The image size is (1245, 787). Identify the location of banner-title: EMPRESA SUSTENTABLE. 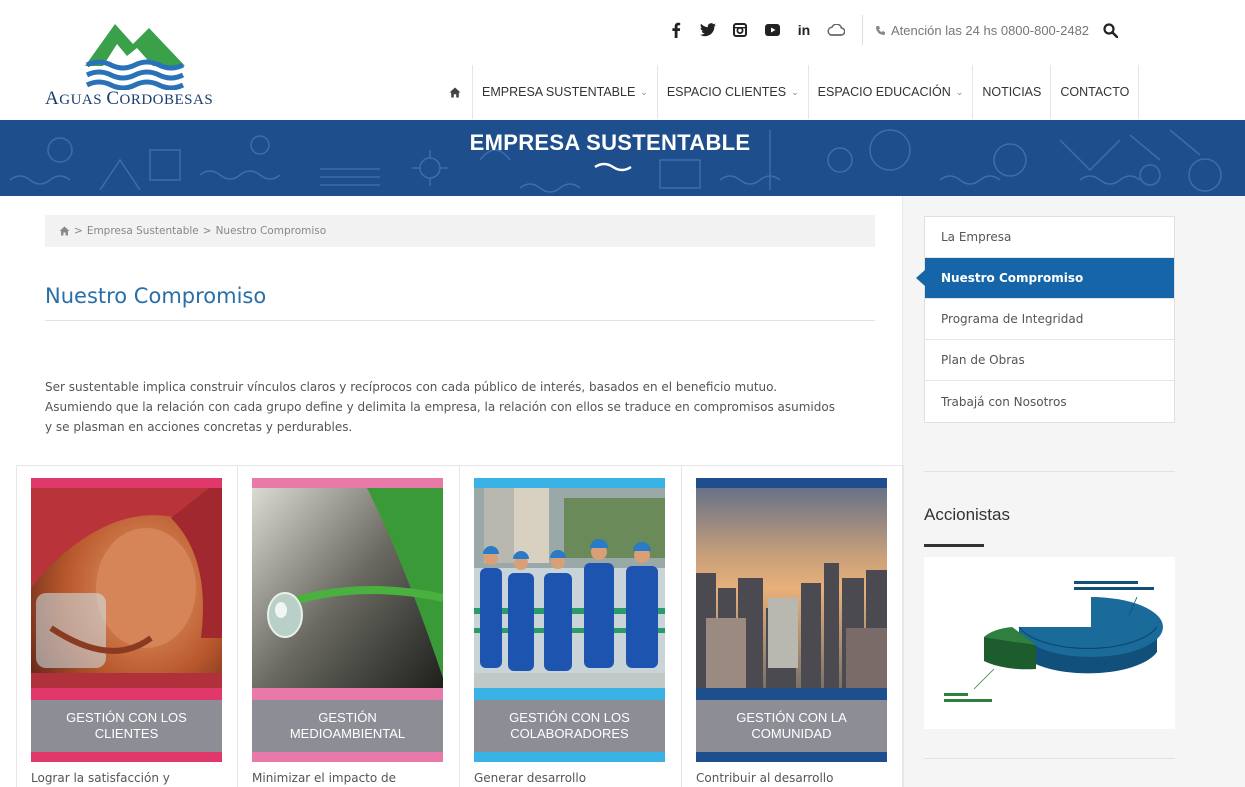
(610, 142).